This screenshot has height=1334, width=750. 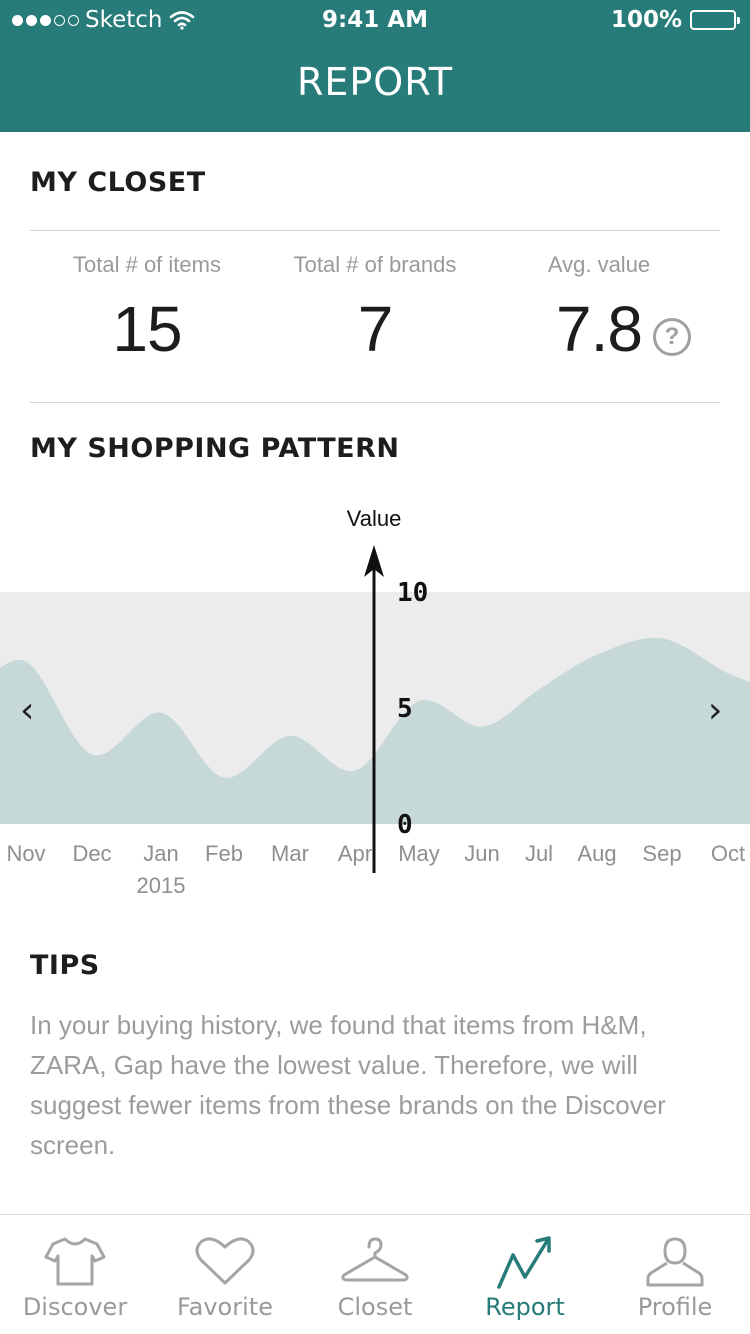 What do you see at coordinates (375, 1259) in the screenshot?
I see `hanger-icon` at bounding box center [375, 1259].